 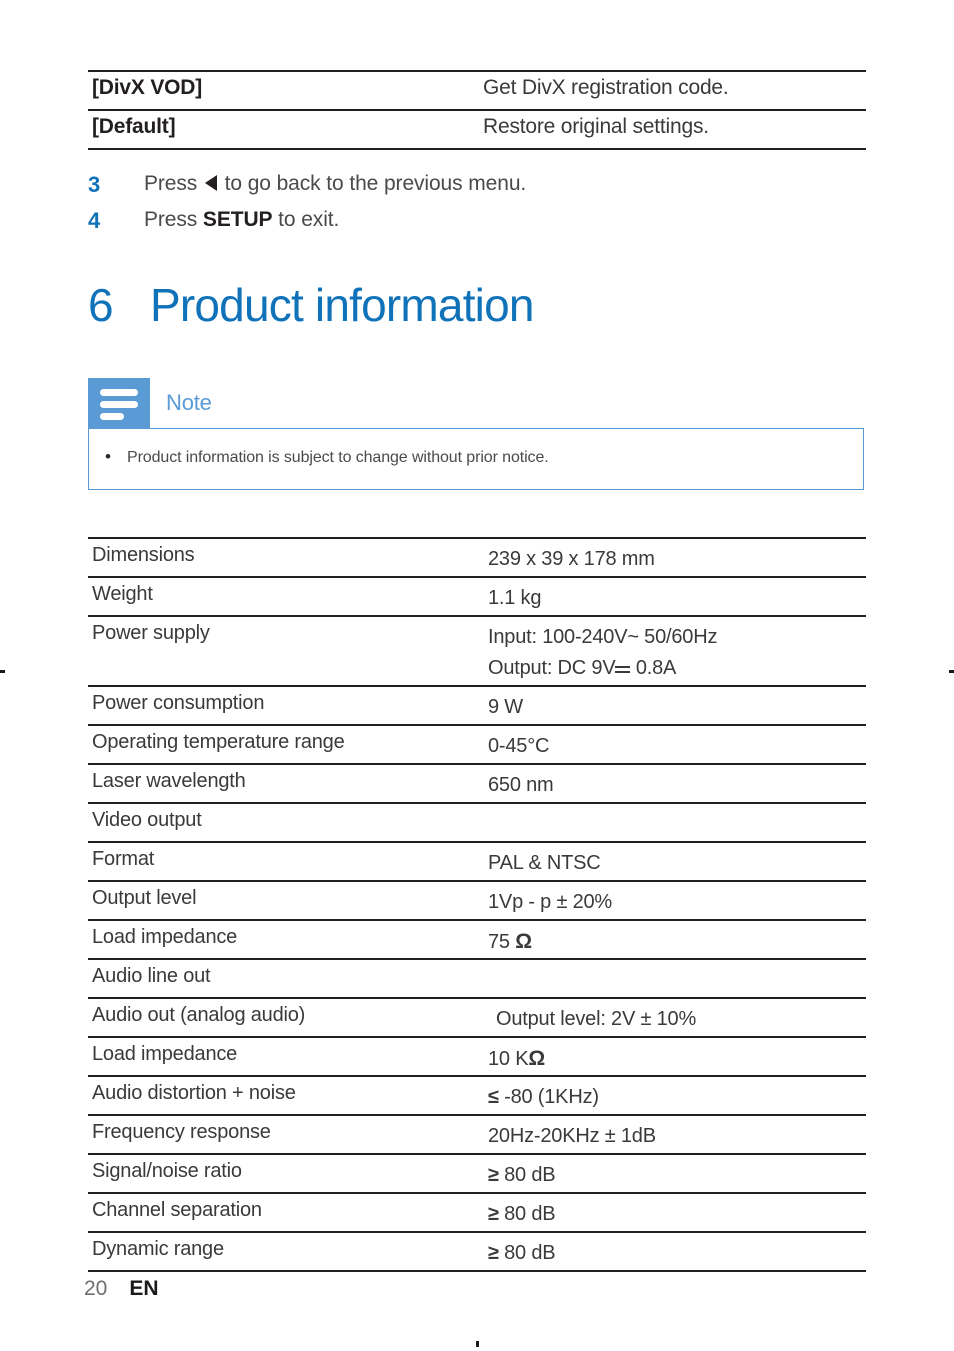 What do you see at coordinates (477, 1174) in the screenshot?
I see `table-row: Signal/noise ratio ≥ 80 dB` at bounding box center [477, 1174].